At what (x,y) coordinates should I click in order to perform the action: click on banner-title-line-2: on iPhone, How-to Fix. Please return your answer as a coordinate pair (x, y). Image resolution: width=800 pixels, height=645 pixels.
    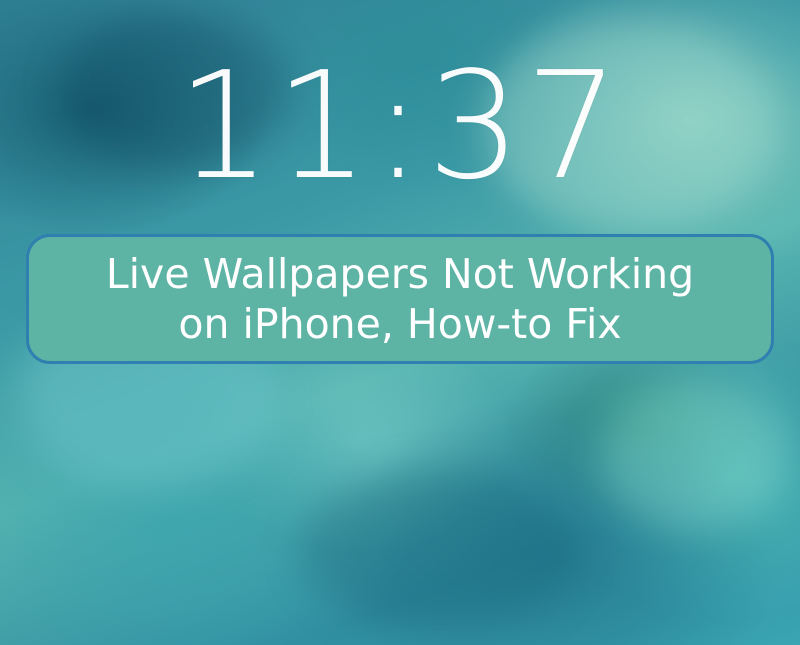
    Looking at the image, I should click on (400, 324).